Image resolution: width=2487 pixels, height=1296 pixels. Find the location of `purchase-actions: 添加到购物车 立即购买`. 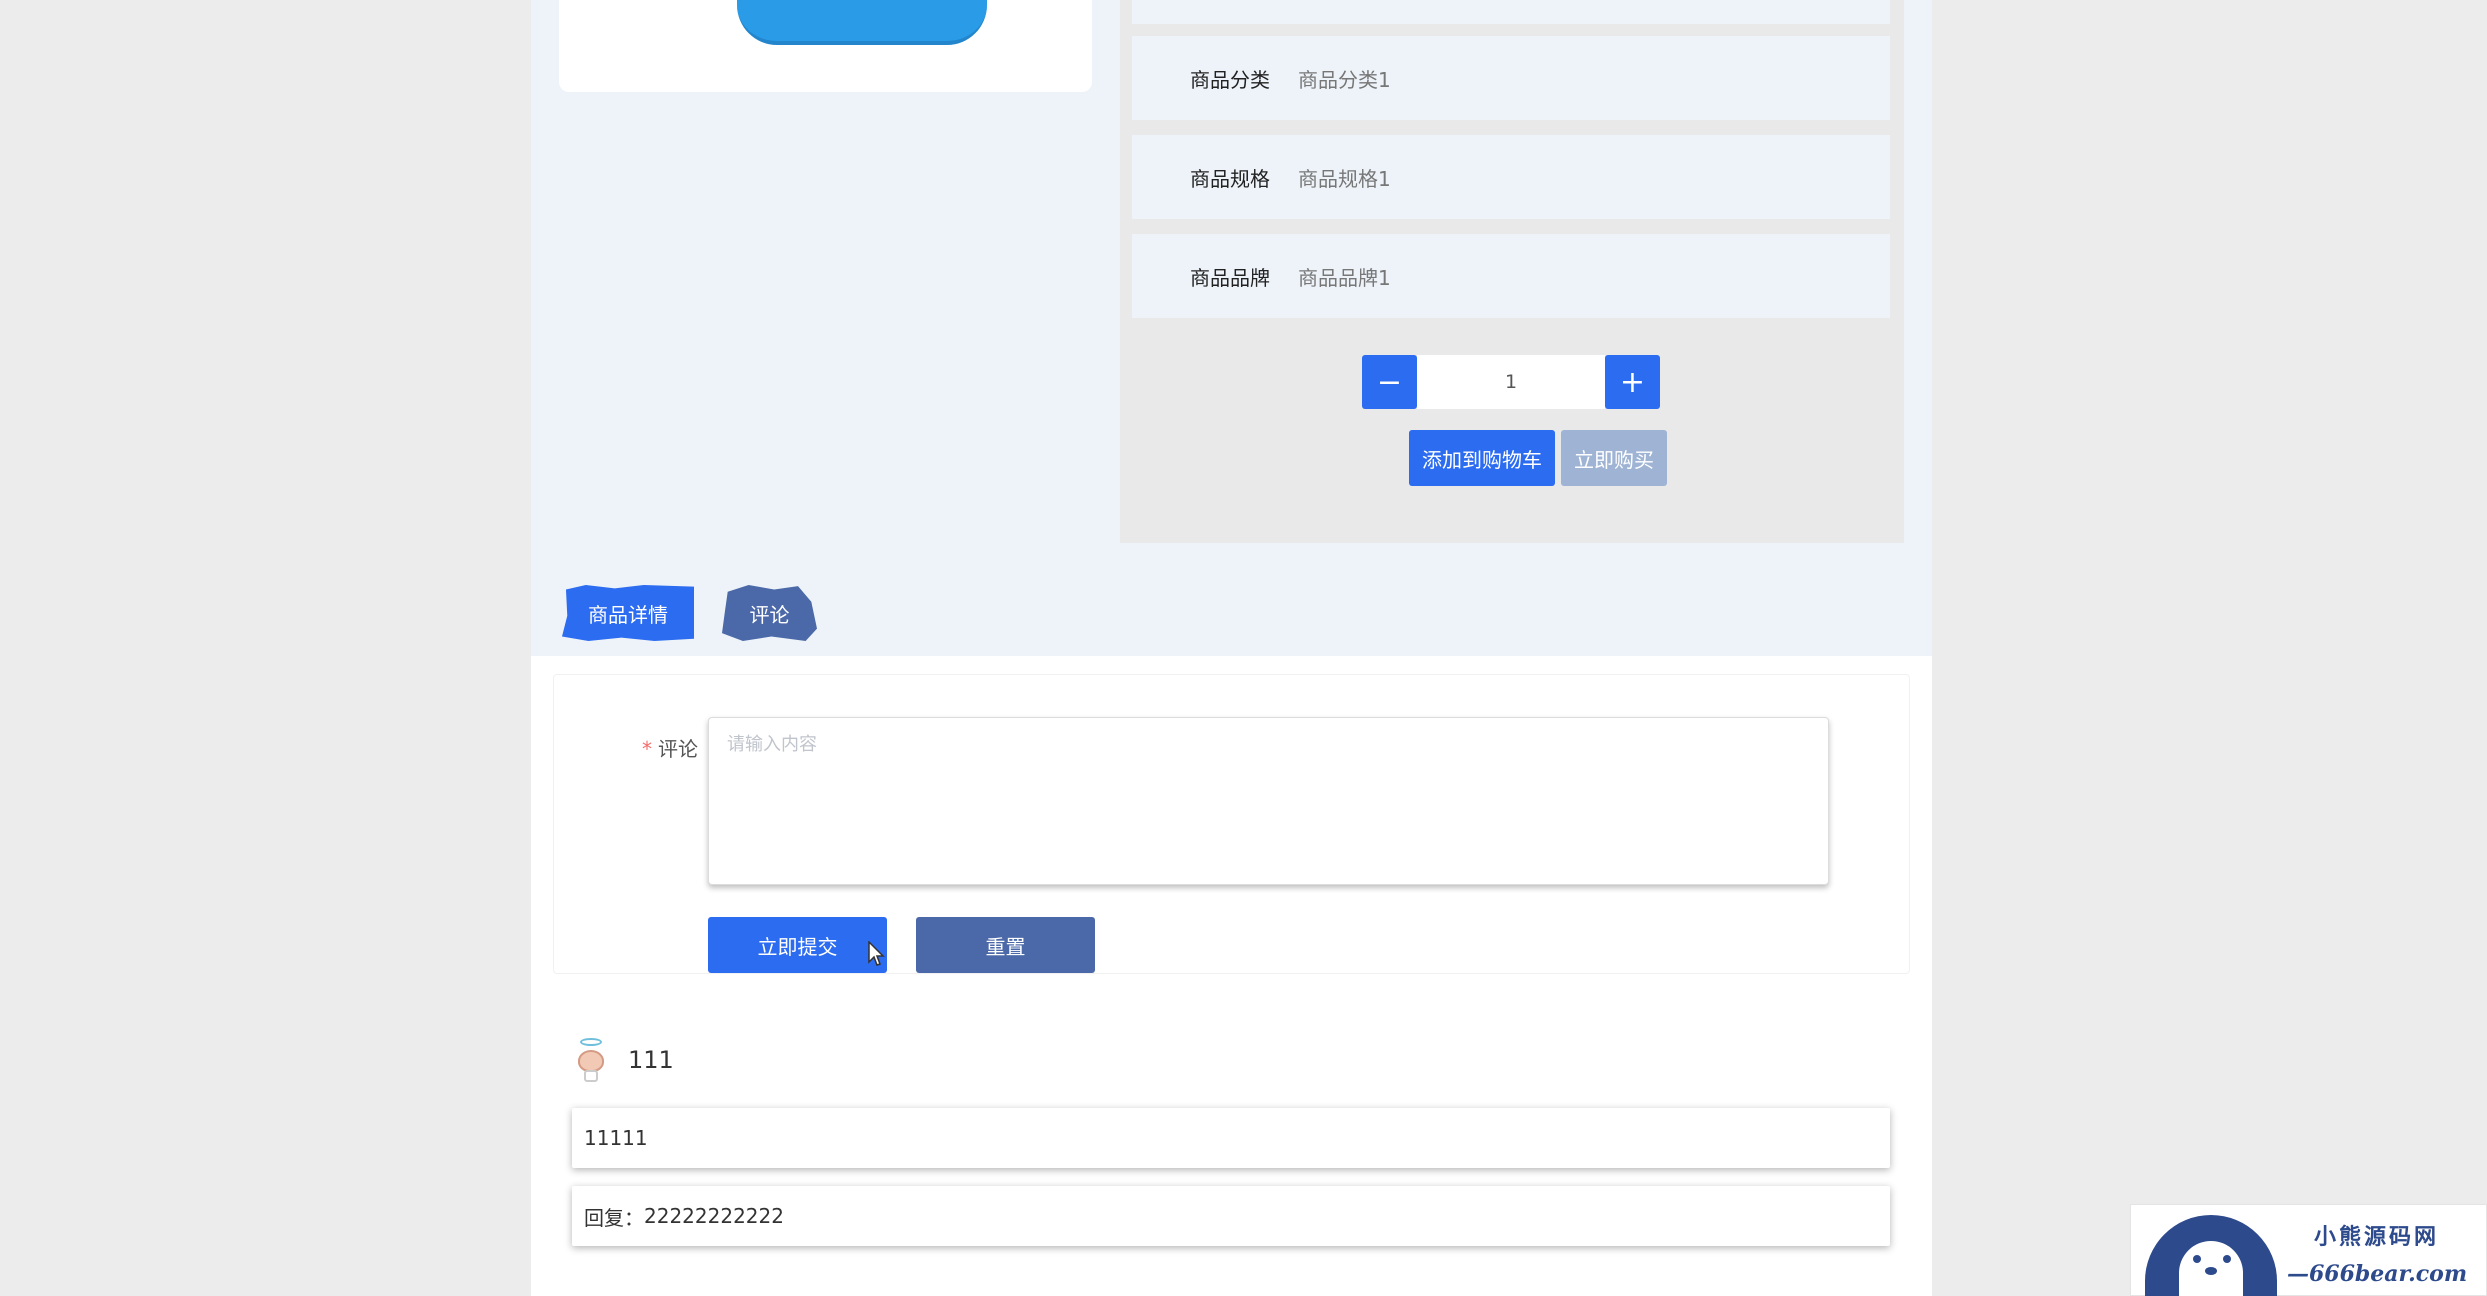

purchase-actions: 添加到购物车 立即购买 is located at coordinates (1538, 458).